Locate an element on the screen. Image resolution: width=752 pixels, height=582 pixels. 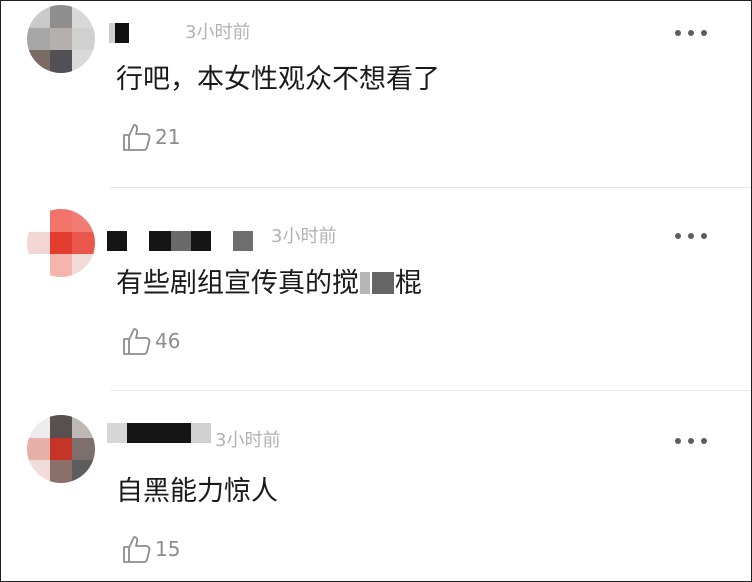
like-count: 21 is located at coordinates (168, 137).